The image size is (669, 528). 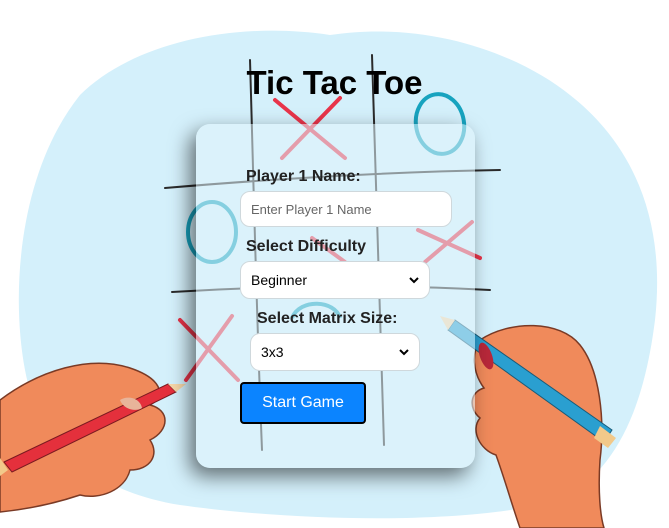 What do you see at coordinates (334, 82) in the screenshot?
I see `page-title: Tic Tac Toe` at bounding box center [334, 82].